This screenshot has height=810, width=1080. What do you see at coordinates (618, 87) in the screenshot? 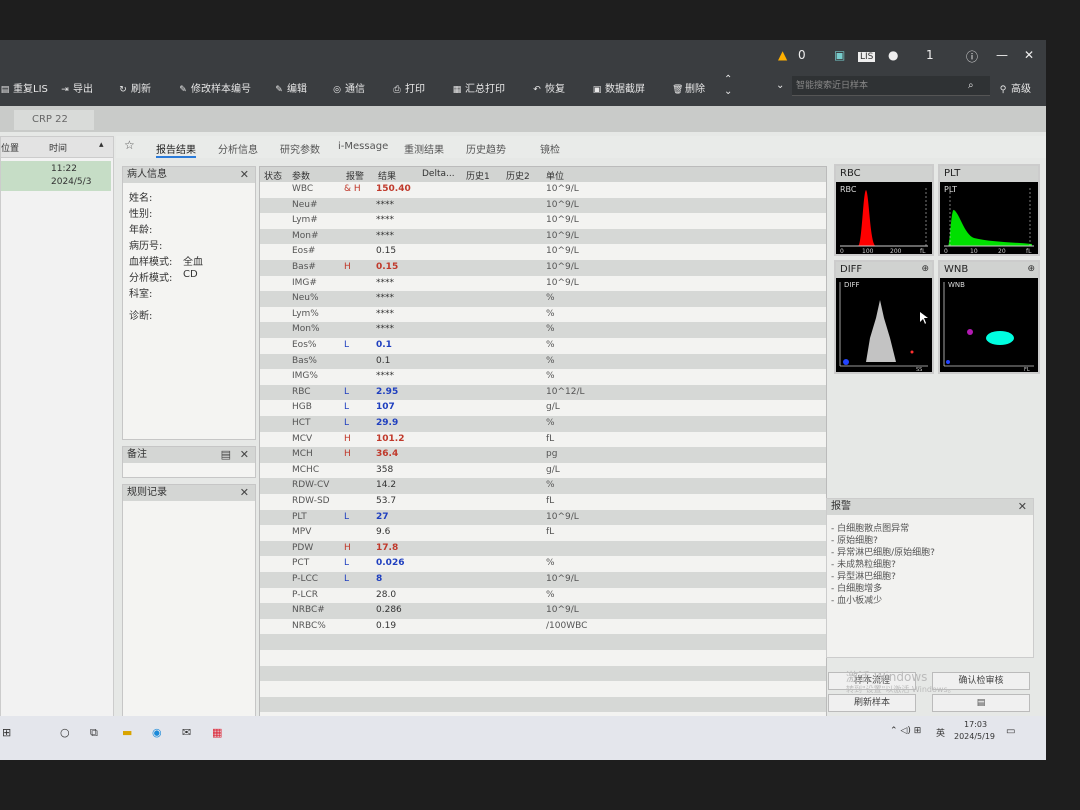
I see `screenshot-button: ▣ 数据截屏` at bounding box center [618, 87].